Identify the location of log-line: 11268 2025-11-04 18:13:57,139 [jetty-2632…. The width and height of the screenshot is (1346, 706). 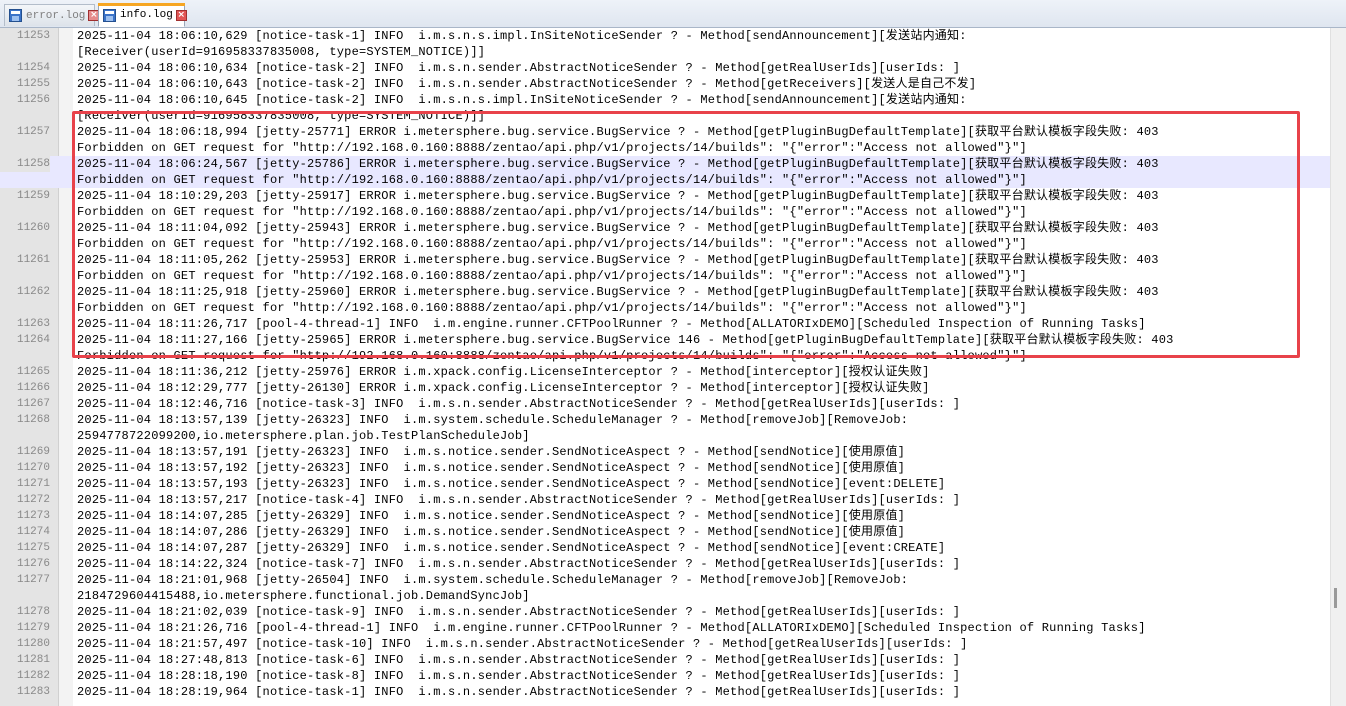
(665, 420).